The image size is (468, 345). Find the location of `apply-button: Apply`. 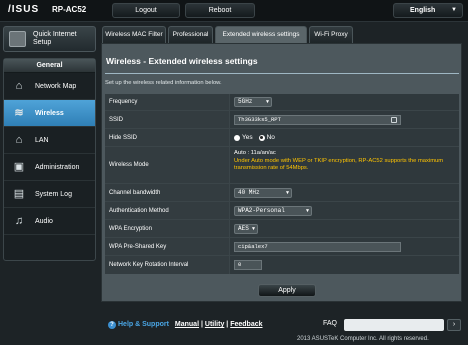

apply-button: Apply is located at coordinates (287, 290).